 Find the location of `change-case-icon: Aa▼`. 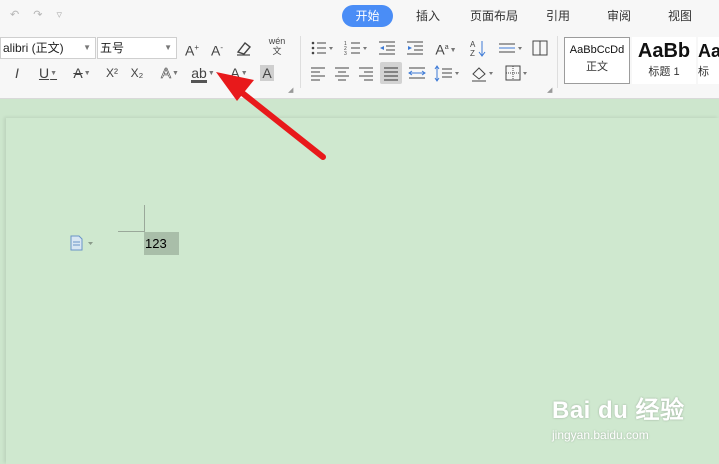

change-case-icon: Aa▼ is located at coordinates (446, 48).